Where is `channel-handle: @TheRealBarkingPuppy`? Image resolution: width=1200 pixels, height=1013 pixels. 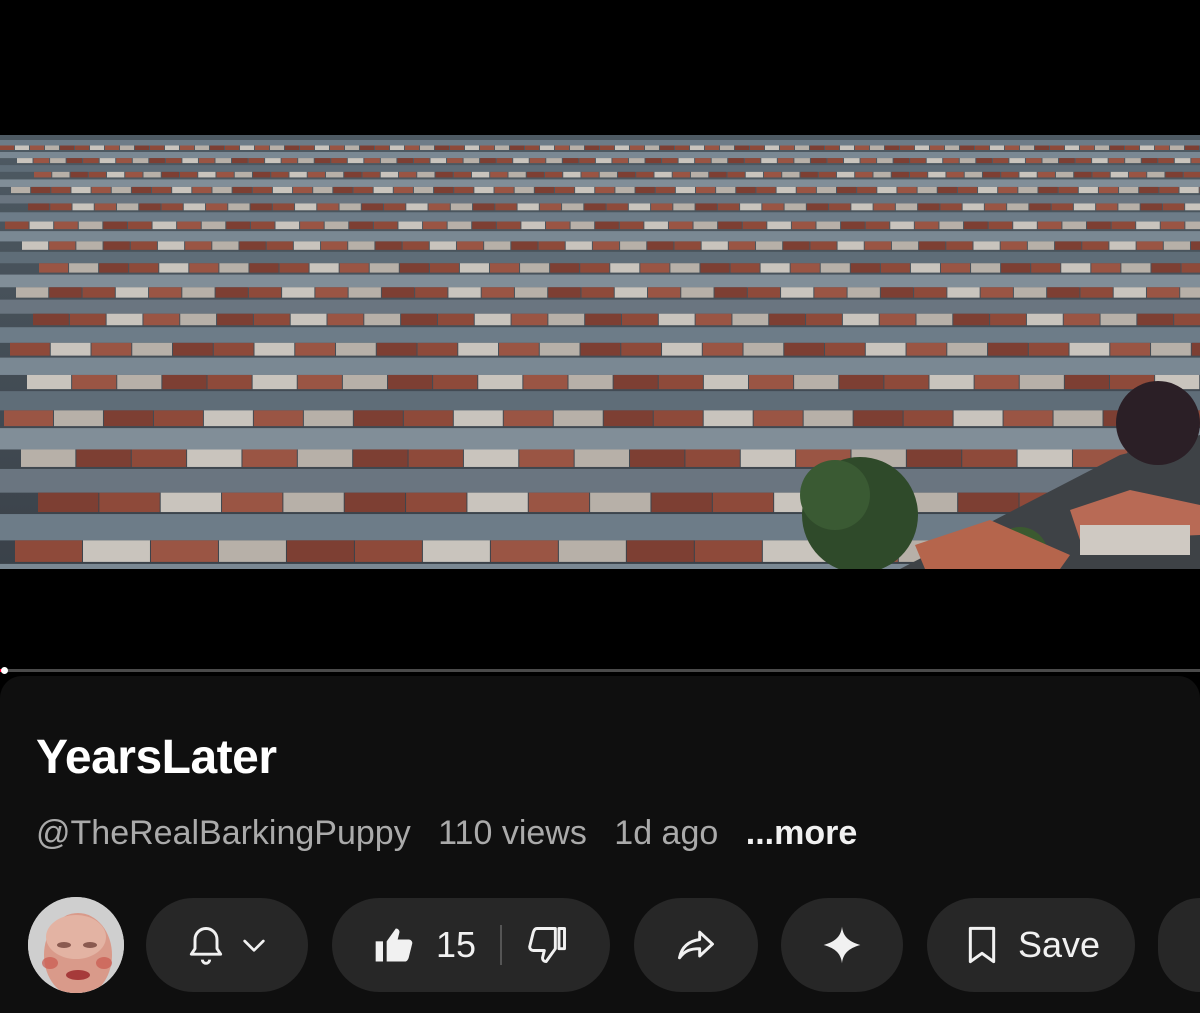 channel-handle: @TheRealBarkingPuppy is located at coordinates (223, 833).